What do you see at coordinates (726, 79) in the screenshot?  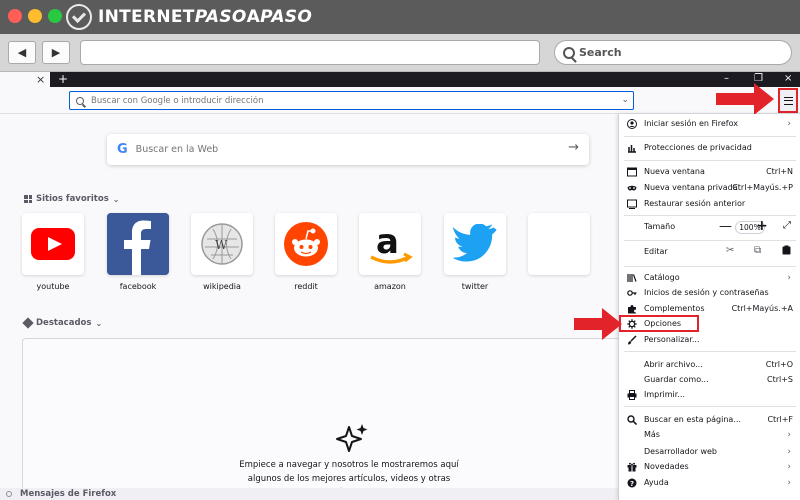 I see `minimize-icon: –` at bounding box center [726, 79].